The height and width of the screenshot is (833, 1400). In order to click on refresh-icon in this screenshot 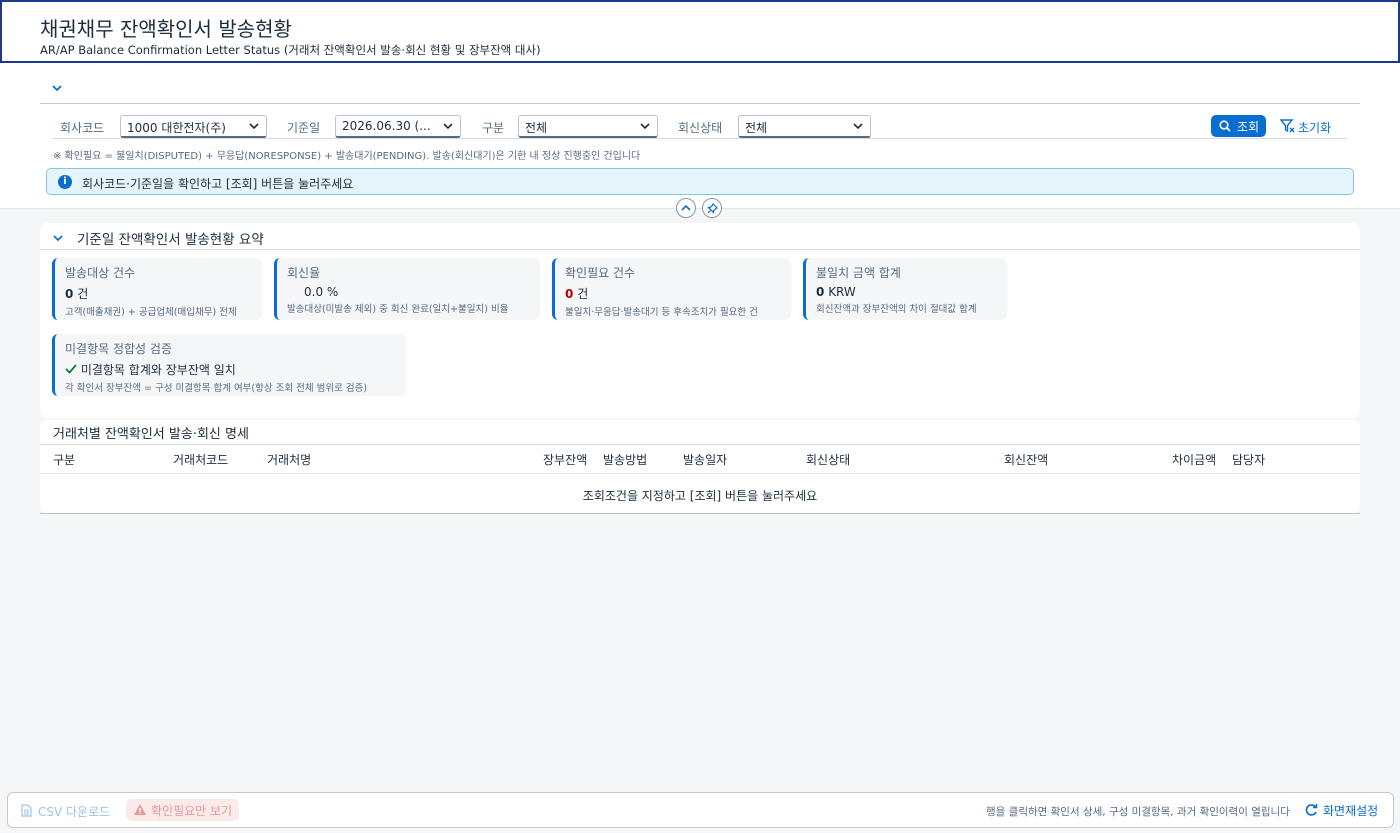, I will do `click(1311, 810)`.